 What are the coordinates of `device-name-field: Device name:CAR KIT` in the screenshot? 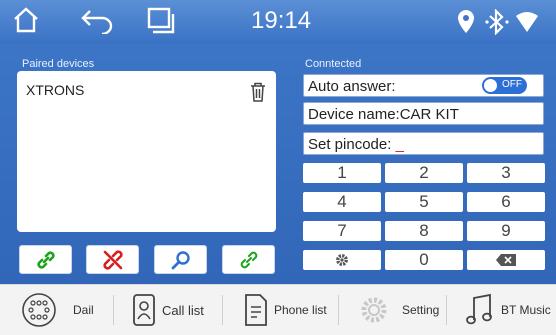 It's located at (423, 113).